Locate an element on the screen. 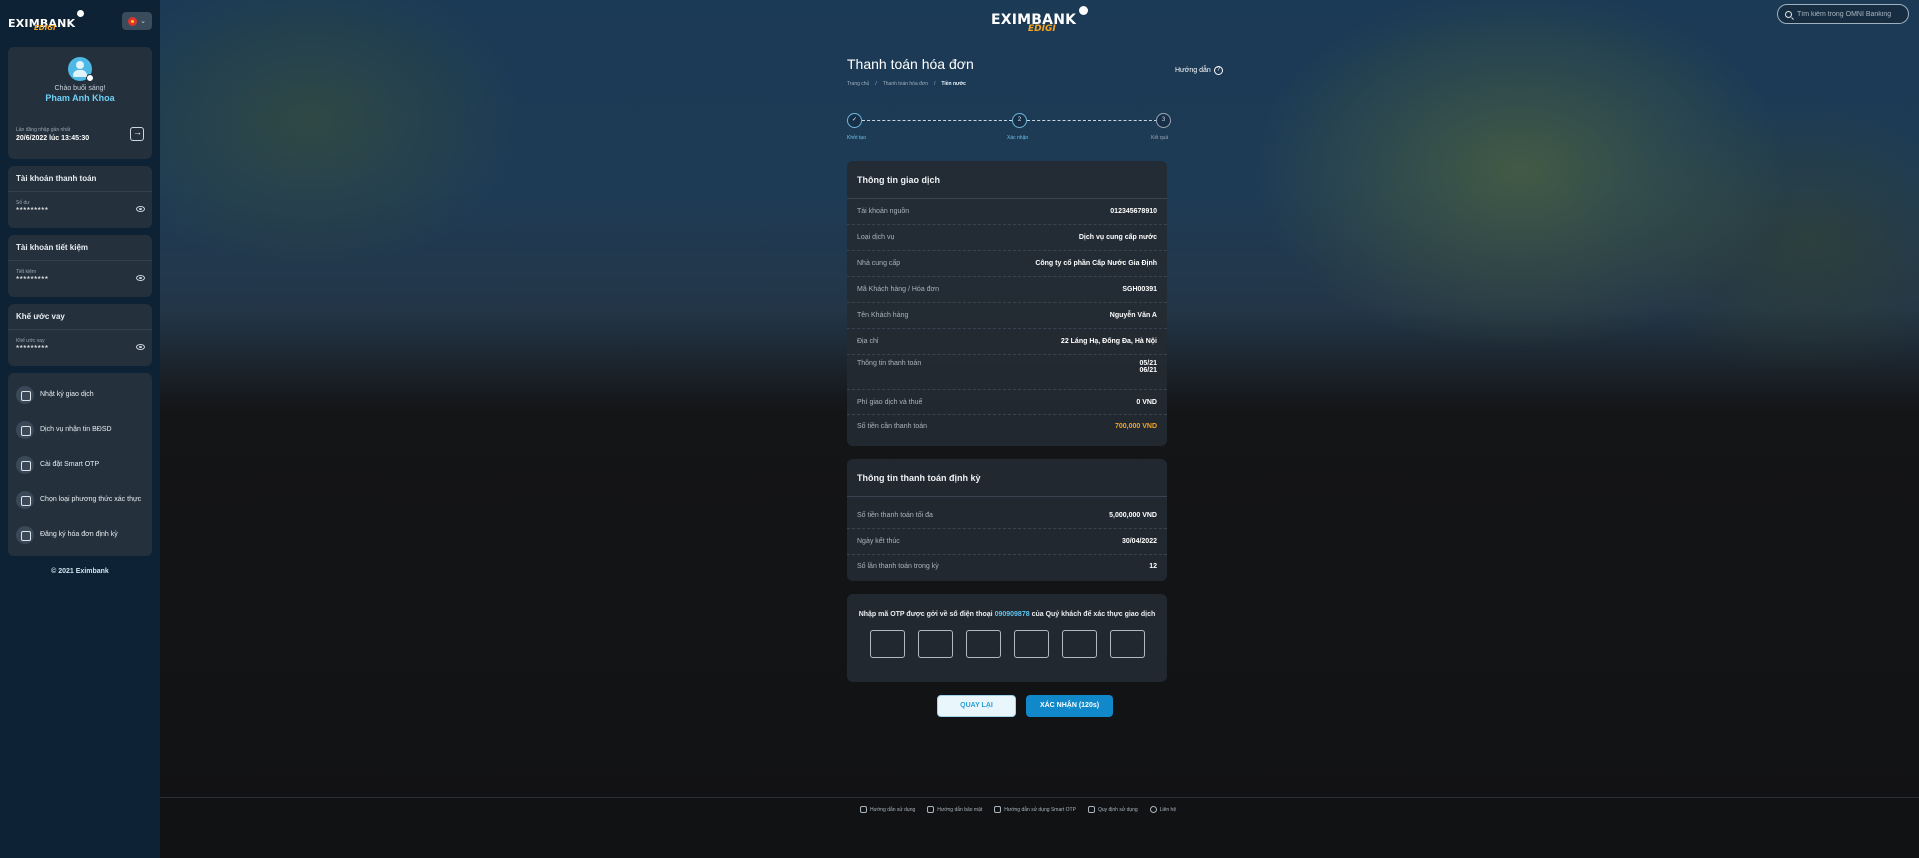 The height and width of the screenshot is (858, 1919). logo-sub: EDIGI is located at coordinates (45, 27).